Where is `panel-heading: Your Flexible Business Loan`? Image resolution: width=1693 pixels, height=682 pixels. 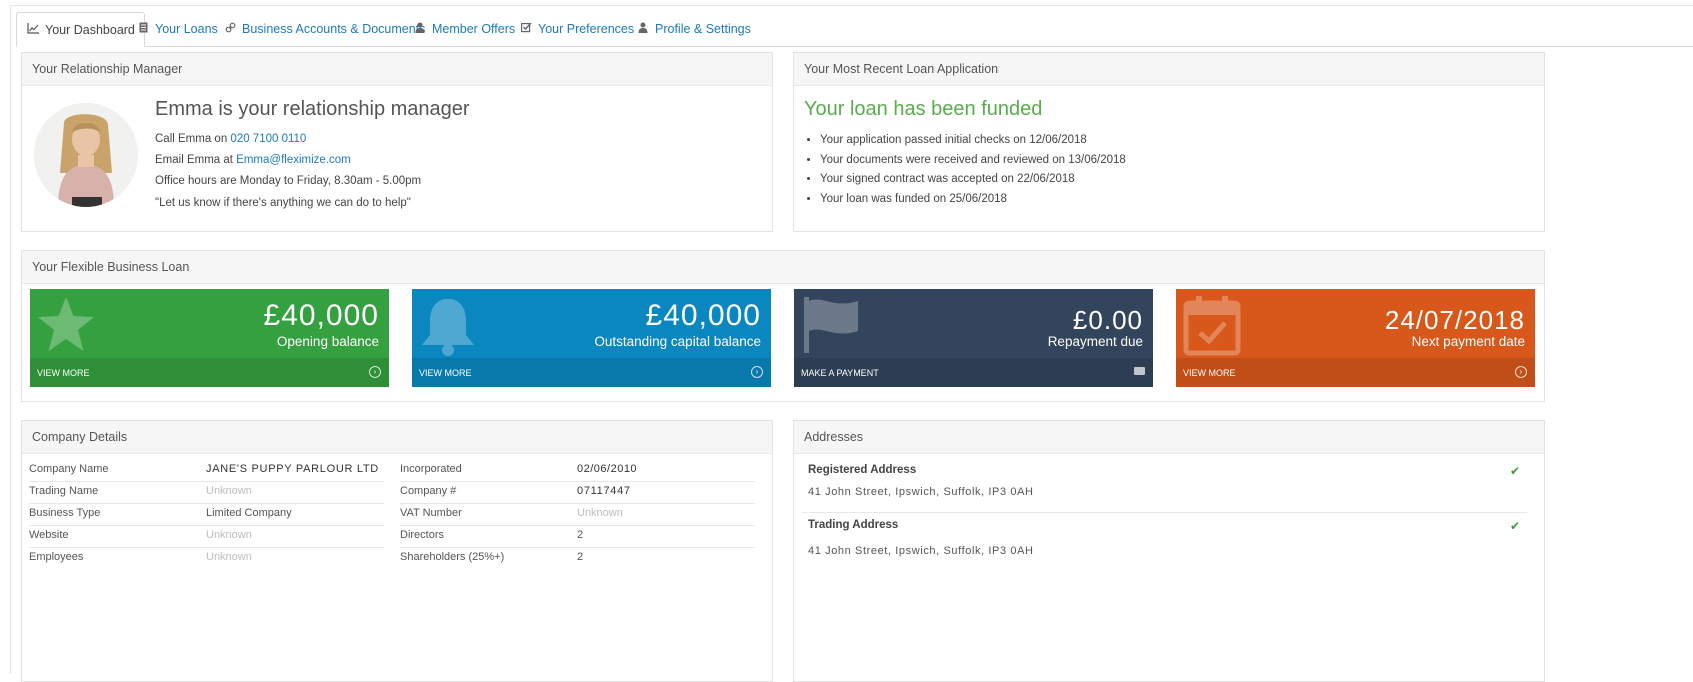
panel-heading: Your Flexible Business Loan is located at coordinates (783, 267).